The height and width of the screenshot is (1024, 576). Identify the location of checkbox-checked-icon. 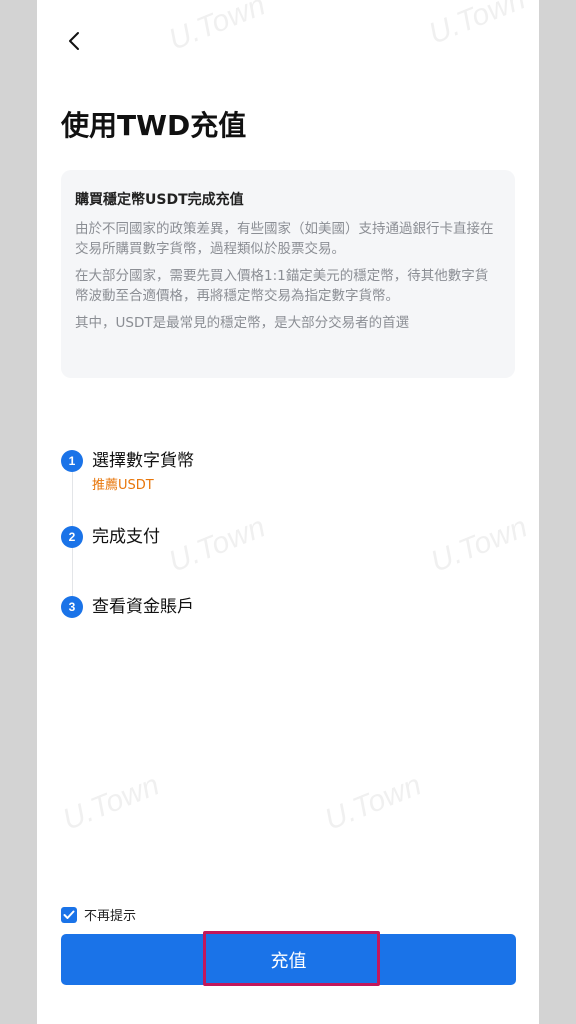
(69, 914).